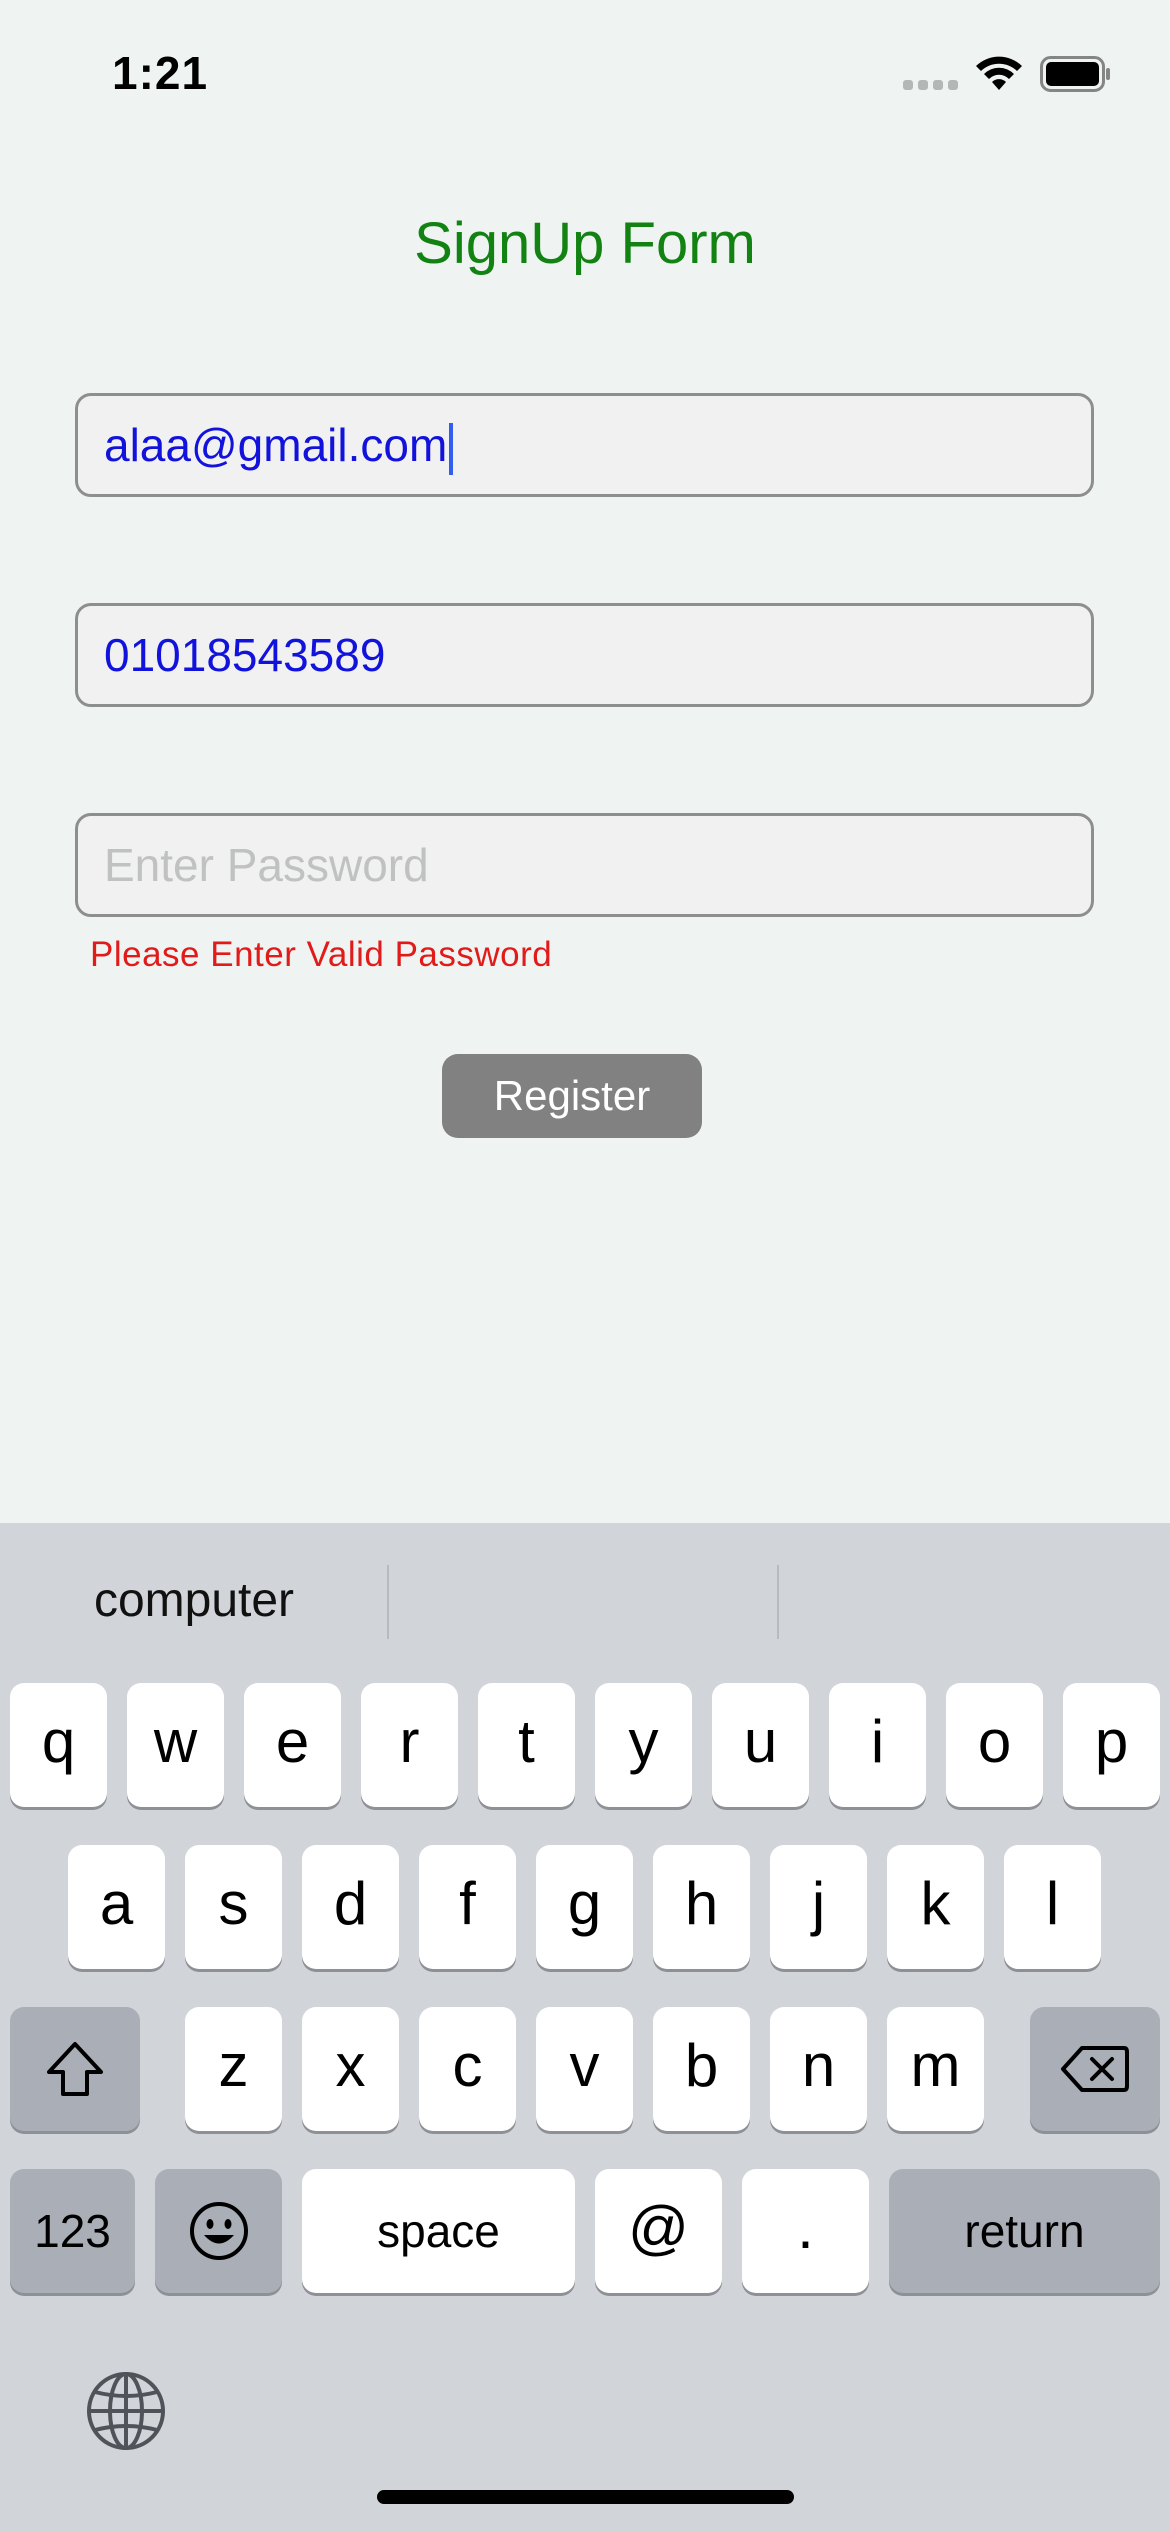  Describe the element at coordinates (175, 1745) in the screenshot. I see `key-w: w` at that location.